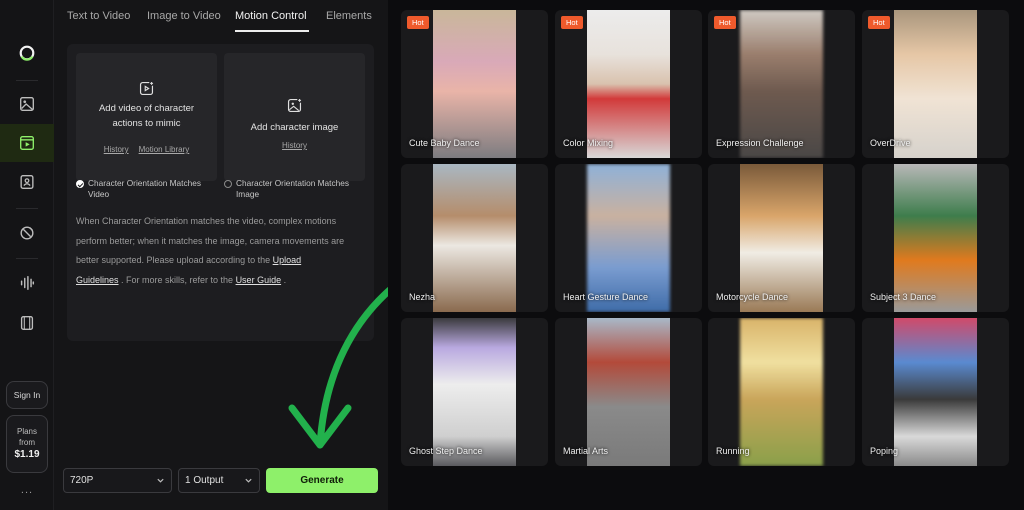 The image size is (1024, 510). What do you see at coordinates (292, 183) in the screenshot?
I see `orientation-image-line1: Character Orientation Matches` at bounding box center [292, 183].